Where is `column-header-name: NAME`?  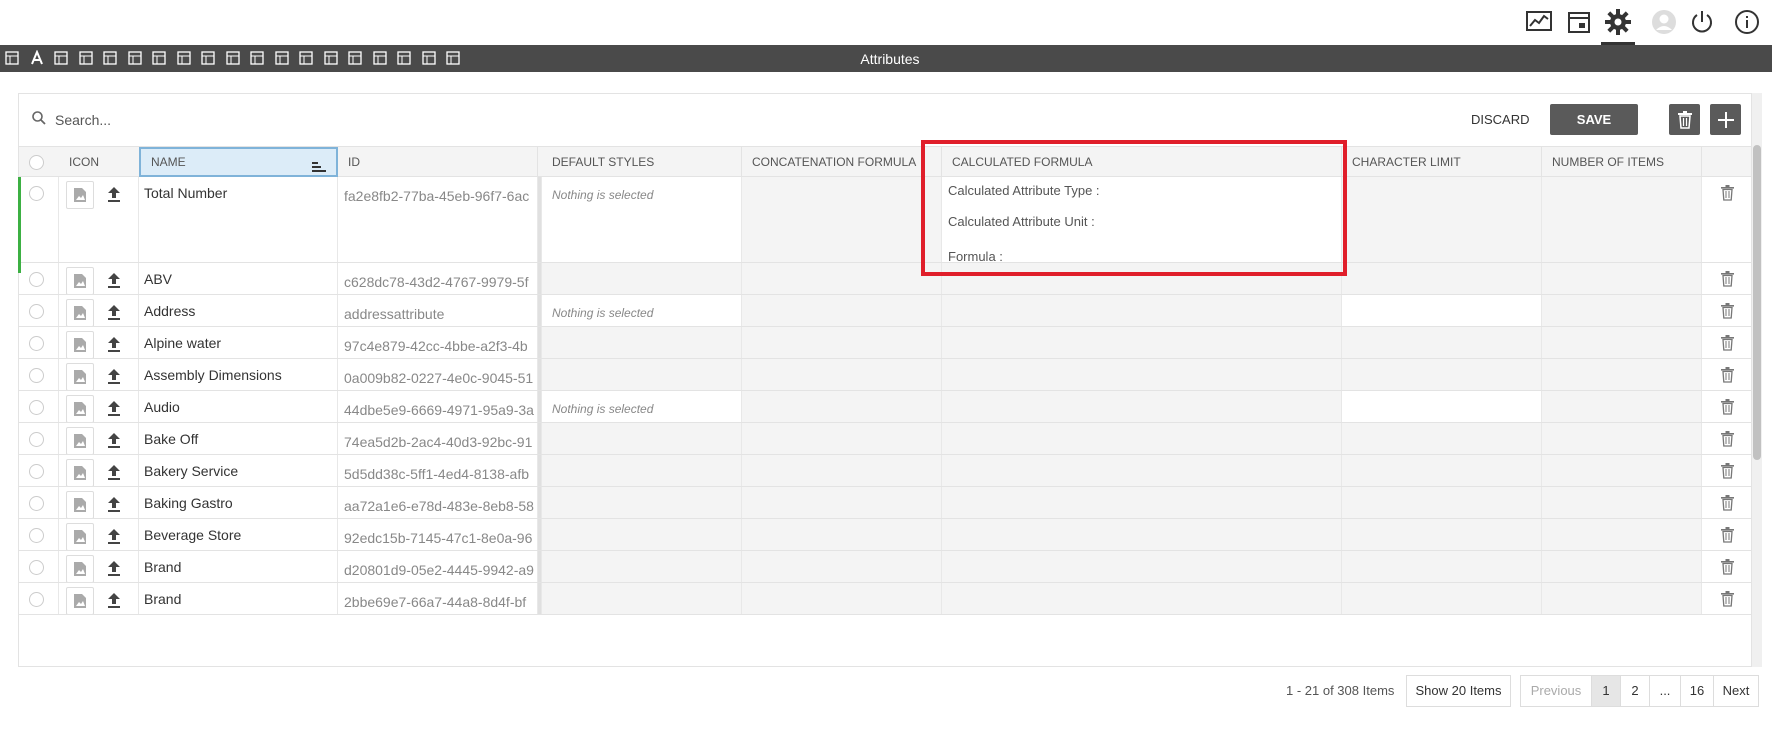 column-header-name: NAME is located at coordinates (238, 162).